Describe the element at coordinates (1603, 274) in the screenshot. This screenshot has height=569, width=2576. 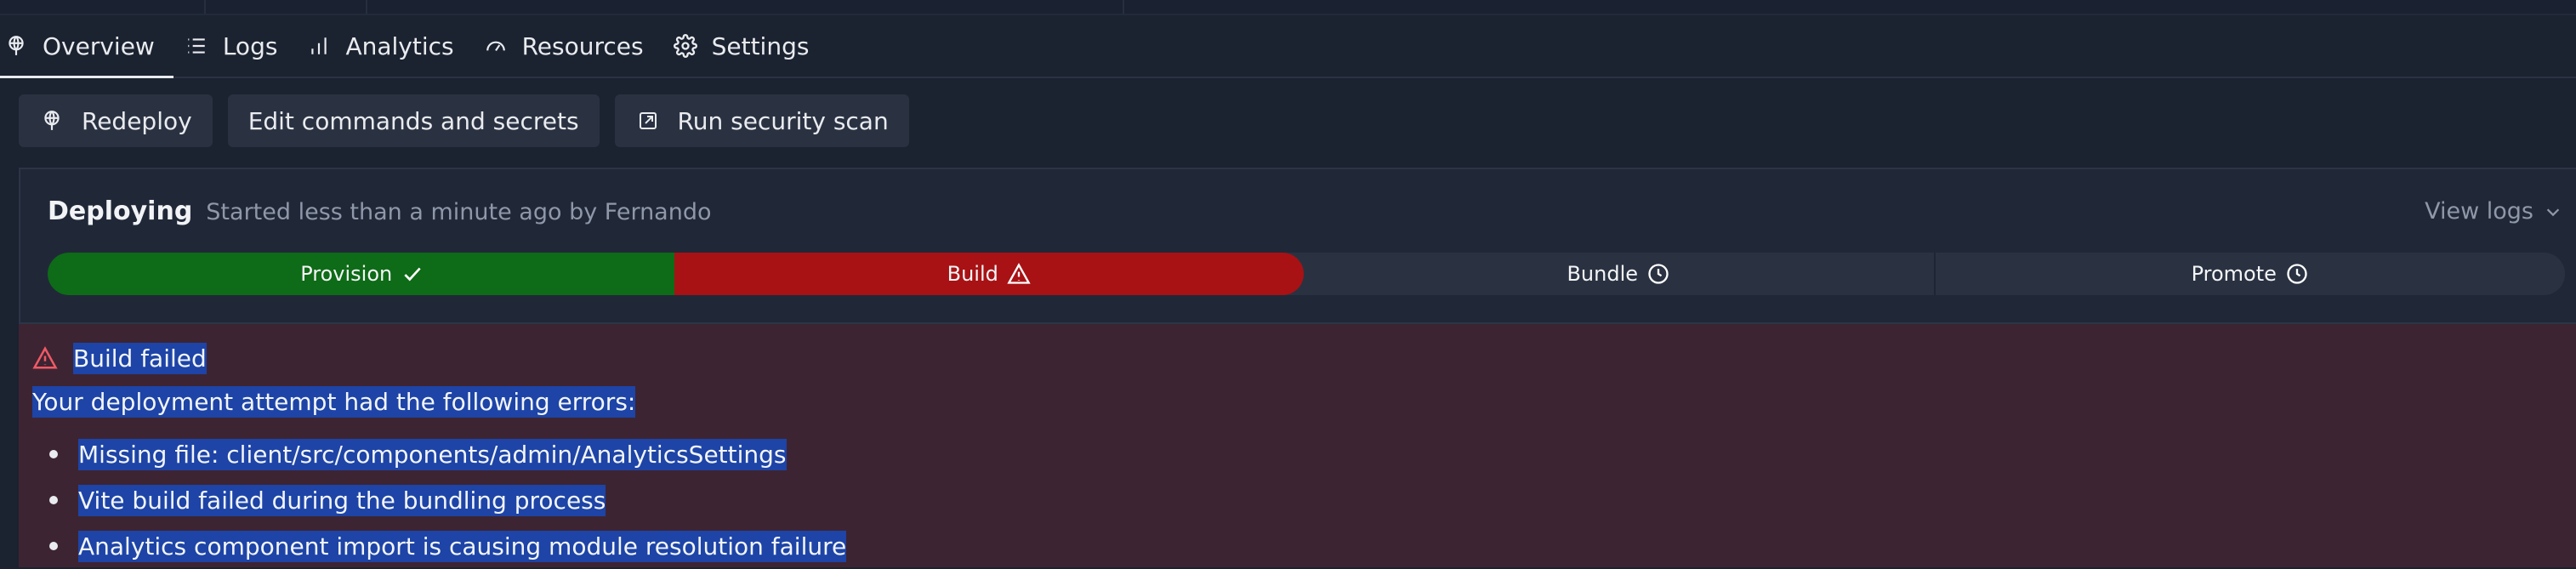
I see `stage-label: Bundle` at that location.